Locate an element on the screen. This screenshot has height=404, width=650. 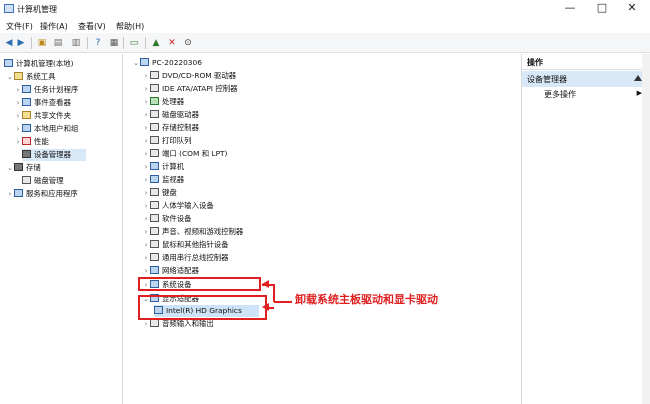
toolbar: ◀ ▶ ▣ ▤ ▥ ? ▦ ▭ ▲ ✕ ⊙ is located at coordinates (325, 43).